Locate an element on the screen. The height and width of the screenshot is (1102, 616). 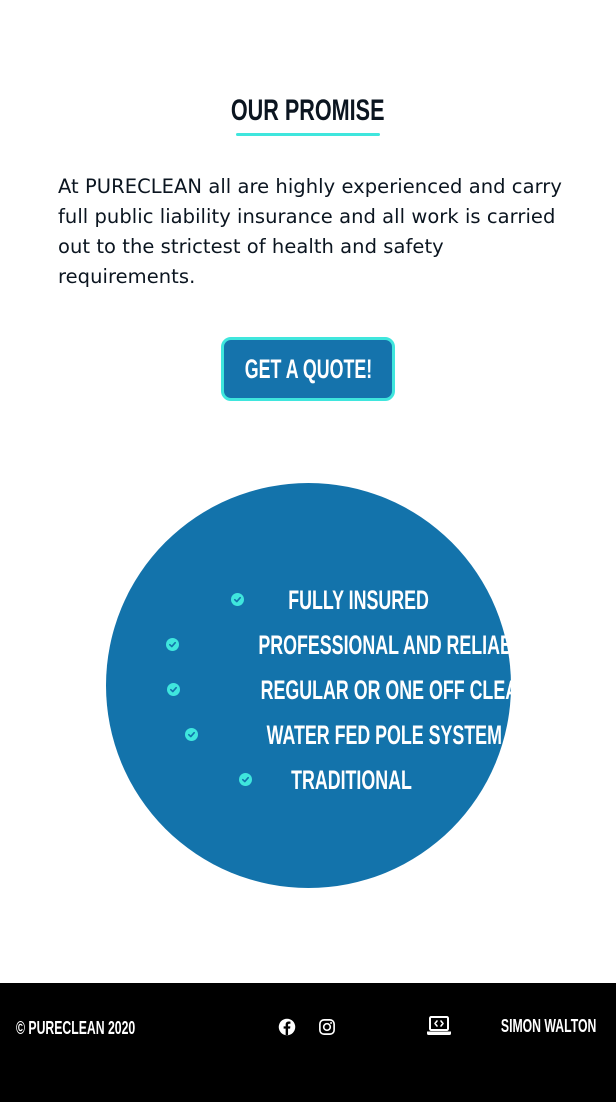
get-quote-button: Get a Quote! is located at coordinates (308, 369).